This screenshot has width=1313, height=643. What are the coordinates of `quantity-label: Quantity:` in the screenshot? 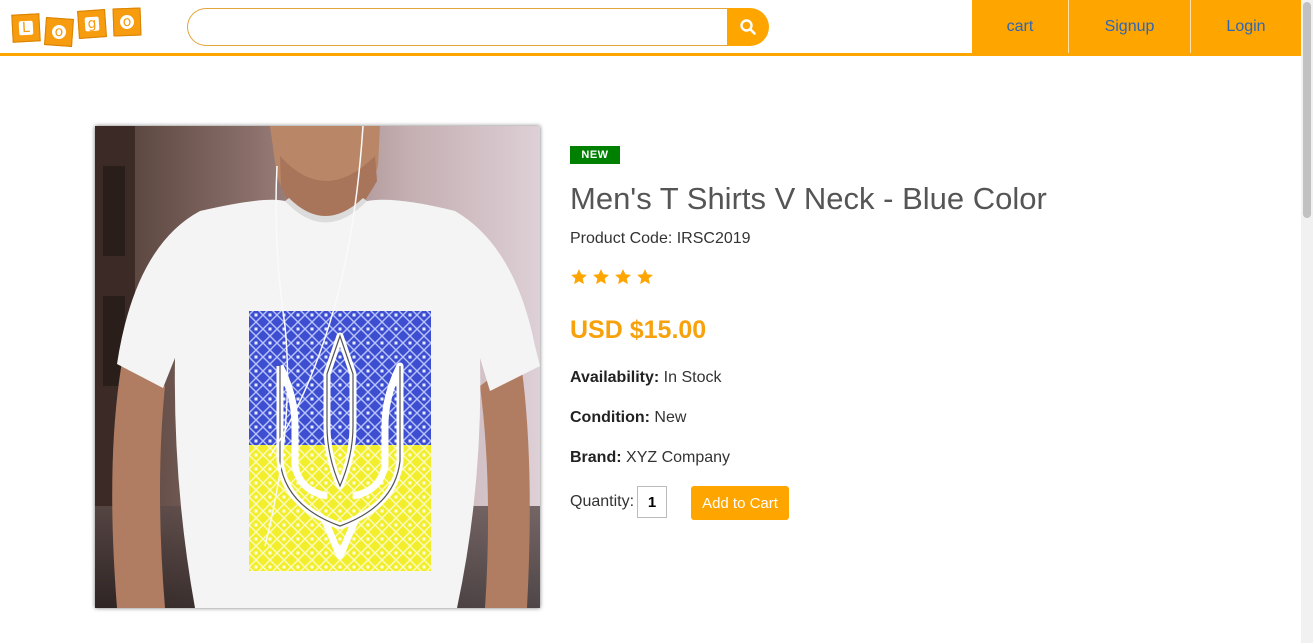 It's located at (602, 501).